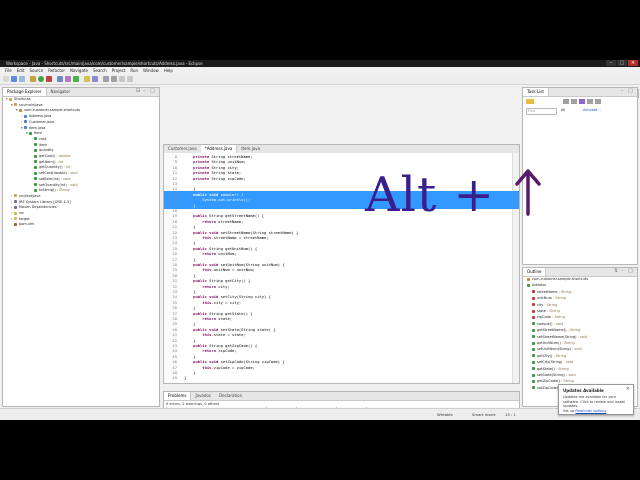 The height and width of the screenshot is (480, 640). I want to click on save-all-icon, so click(22, 79).